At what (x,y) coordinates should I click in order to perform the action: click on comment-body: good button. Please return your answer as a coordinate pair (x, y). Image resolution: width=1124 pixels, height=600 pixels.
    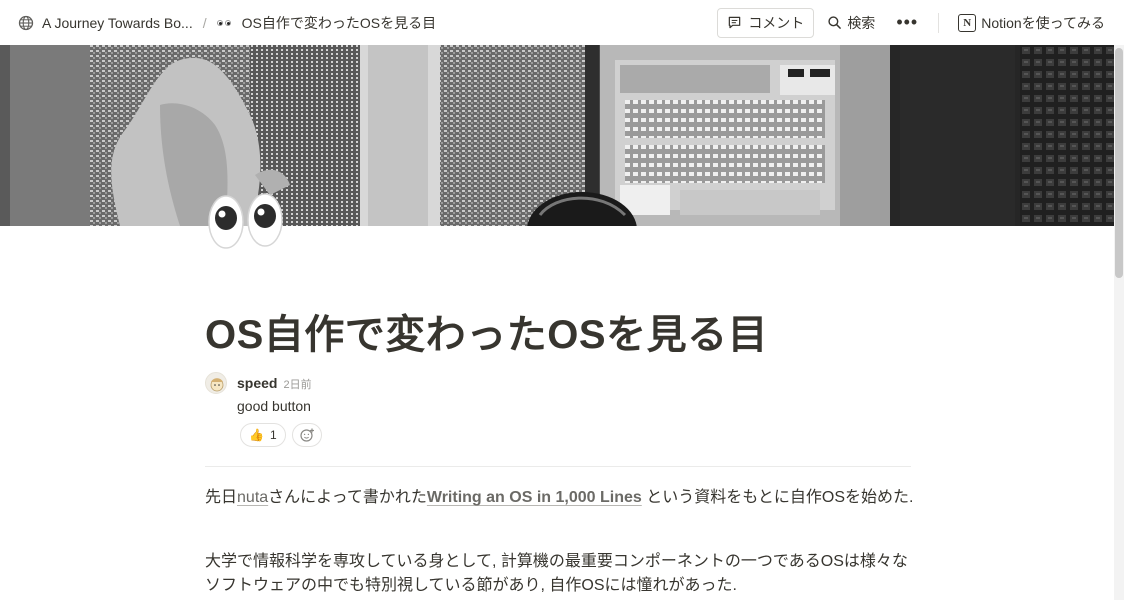
    Looking at the image, I should click on (274, 406).